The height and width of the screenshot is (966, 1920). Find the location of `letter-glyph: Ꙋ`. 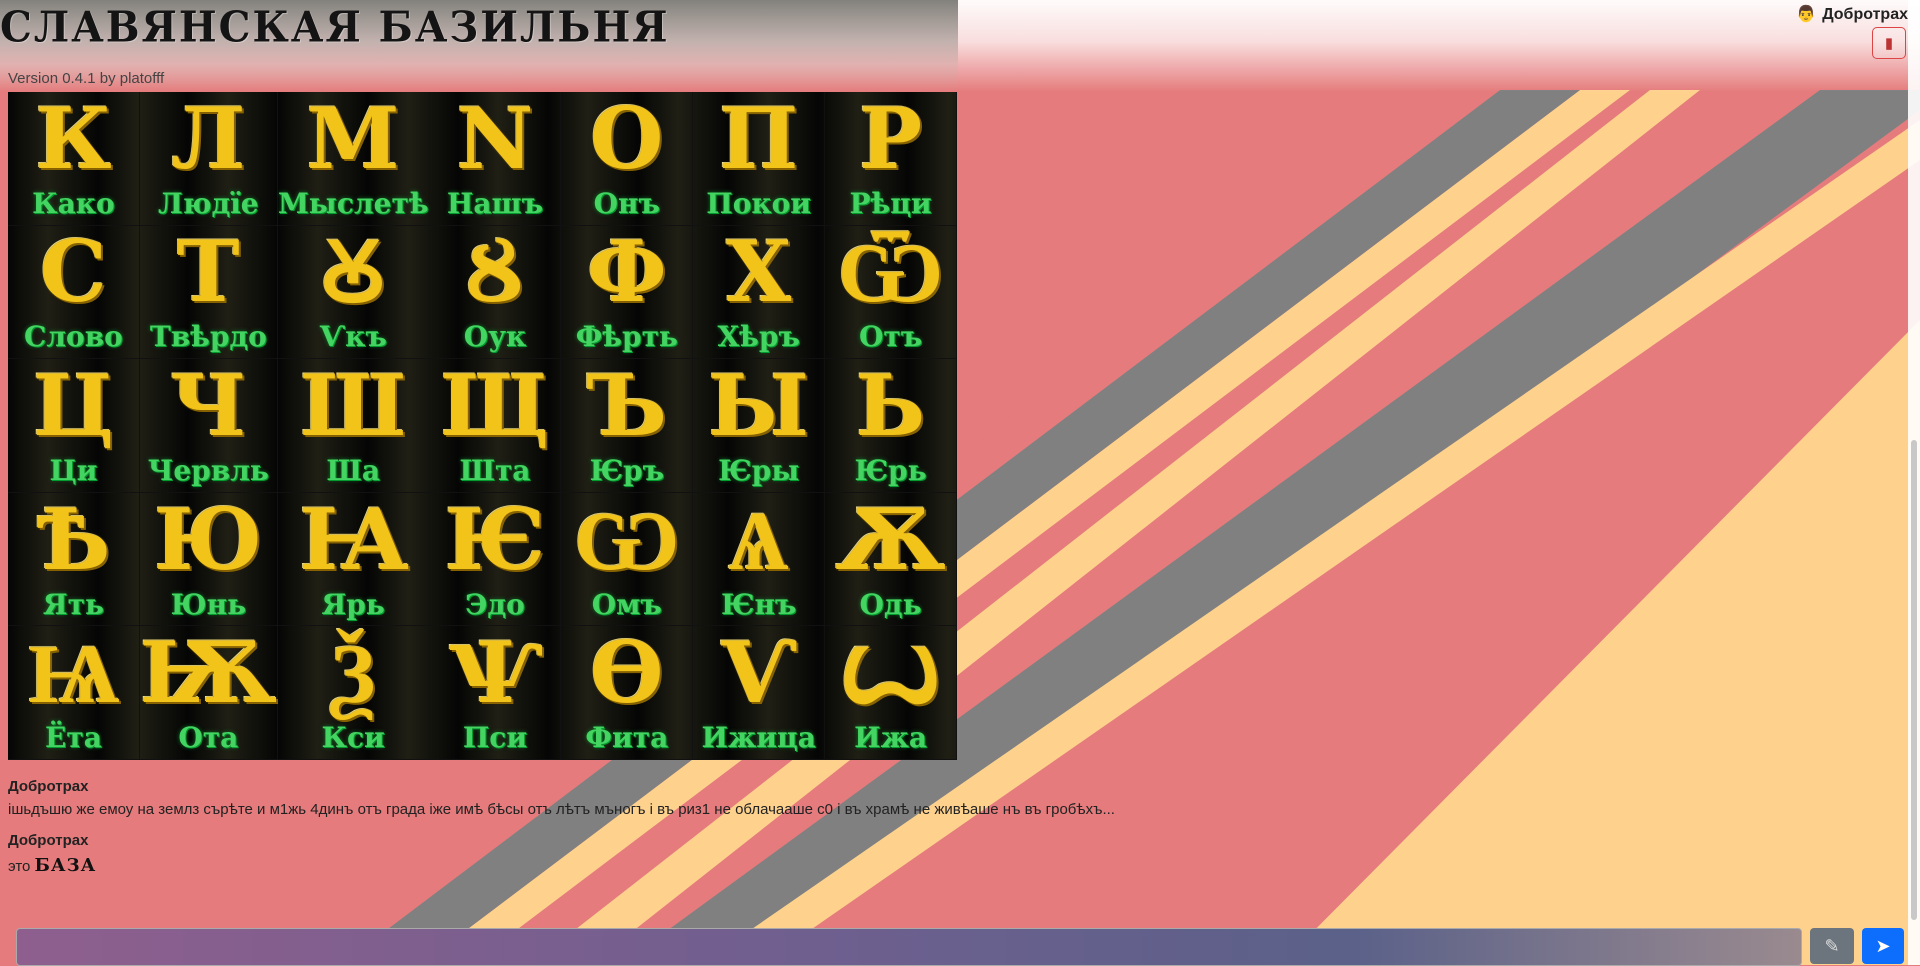

letter-glyph: Ꙋ is located at coordinates (353, 272).